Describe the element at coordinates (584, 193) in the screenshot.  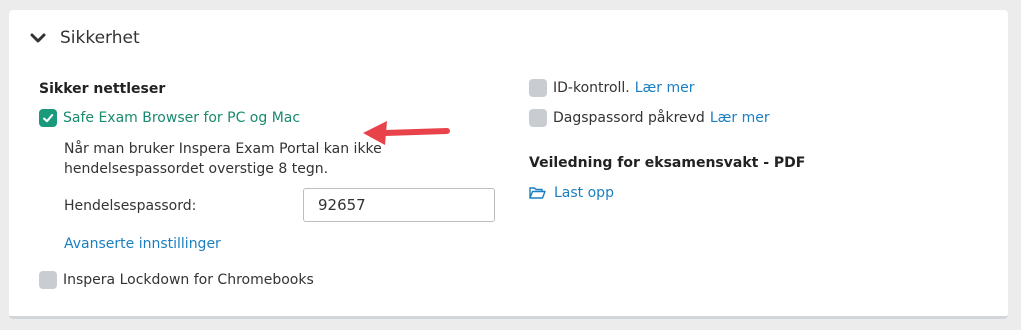
I see `upload-label: Last opp` at that location.